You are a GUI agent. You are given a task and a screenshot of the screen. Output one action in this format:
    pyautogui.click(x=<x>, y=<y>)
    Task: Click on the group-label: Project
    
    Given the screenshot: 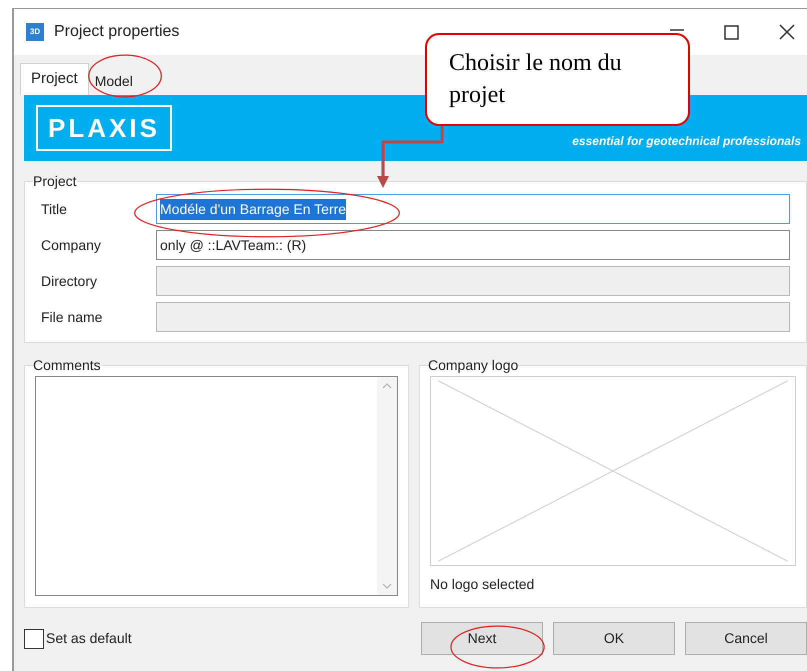 What is the action you would take?
    pyautogui.click(x=55, y=181)
    